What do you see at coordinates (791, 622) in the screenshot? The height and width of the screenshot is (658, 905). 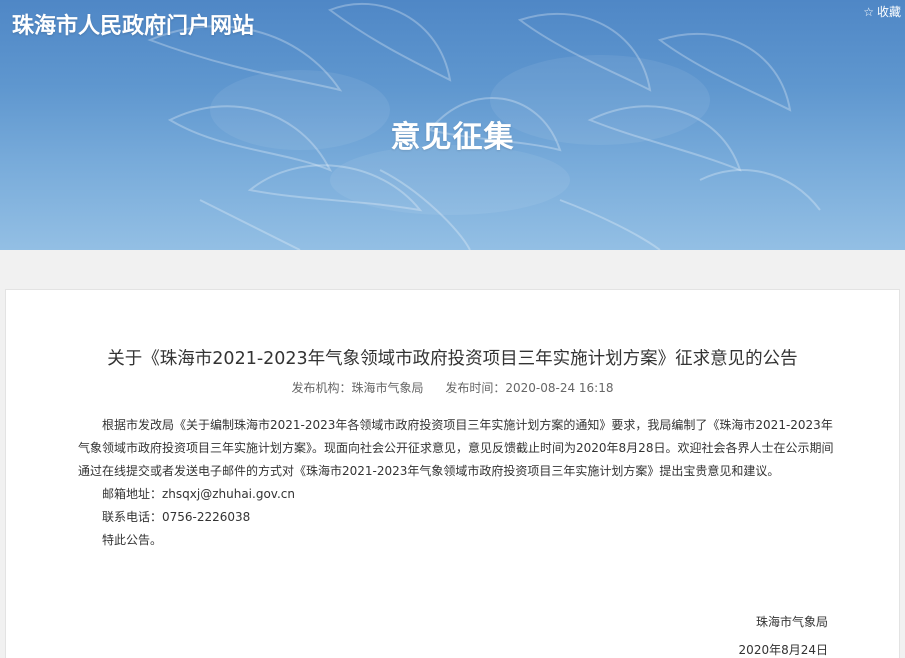 I see `signature-org: 珠海市气象局` at bounding box center [791, 622].